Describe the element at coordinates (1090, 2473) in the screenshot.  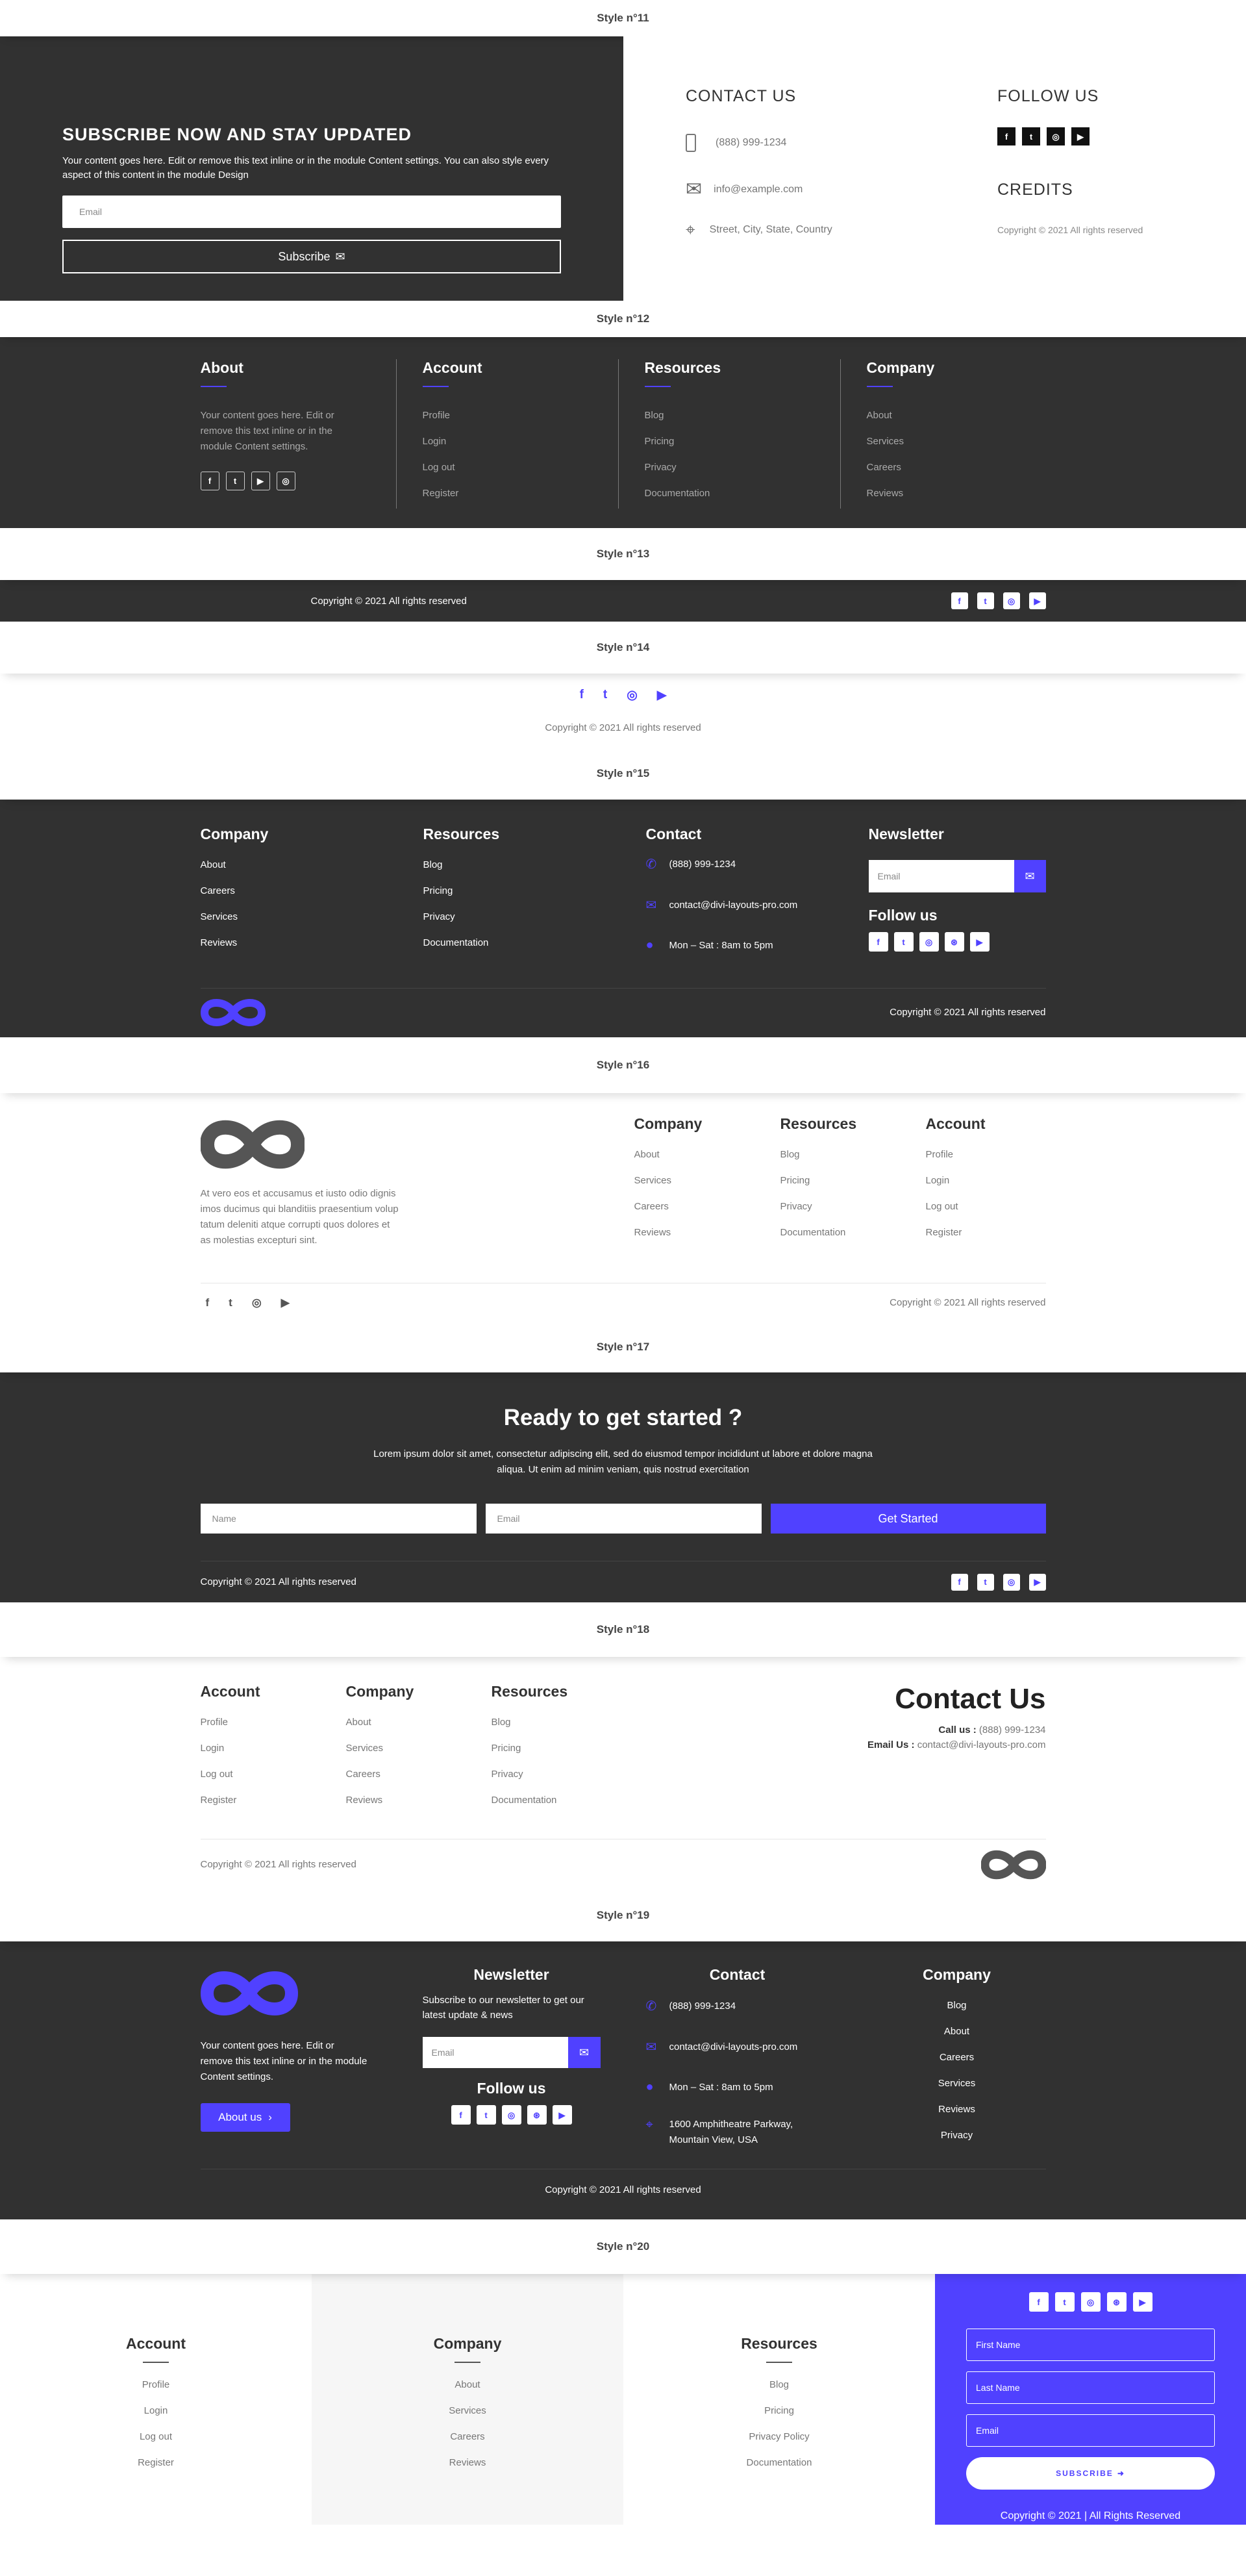
I see `subscribe-button: SUBSCRIBE ➜` at that location.